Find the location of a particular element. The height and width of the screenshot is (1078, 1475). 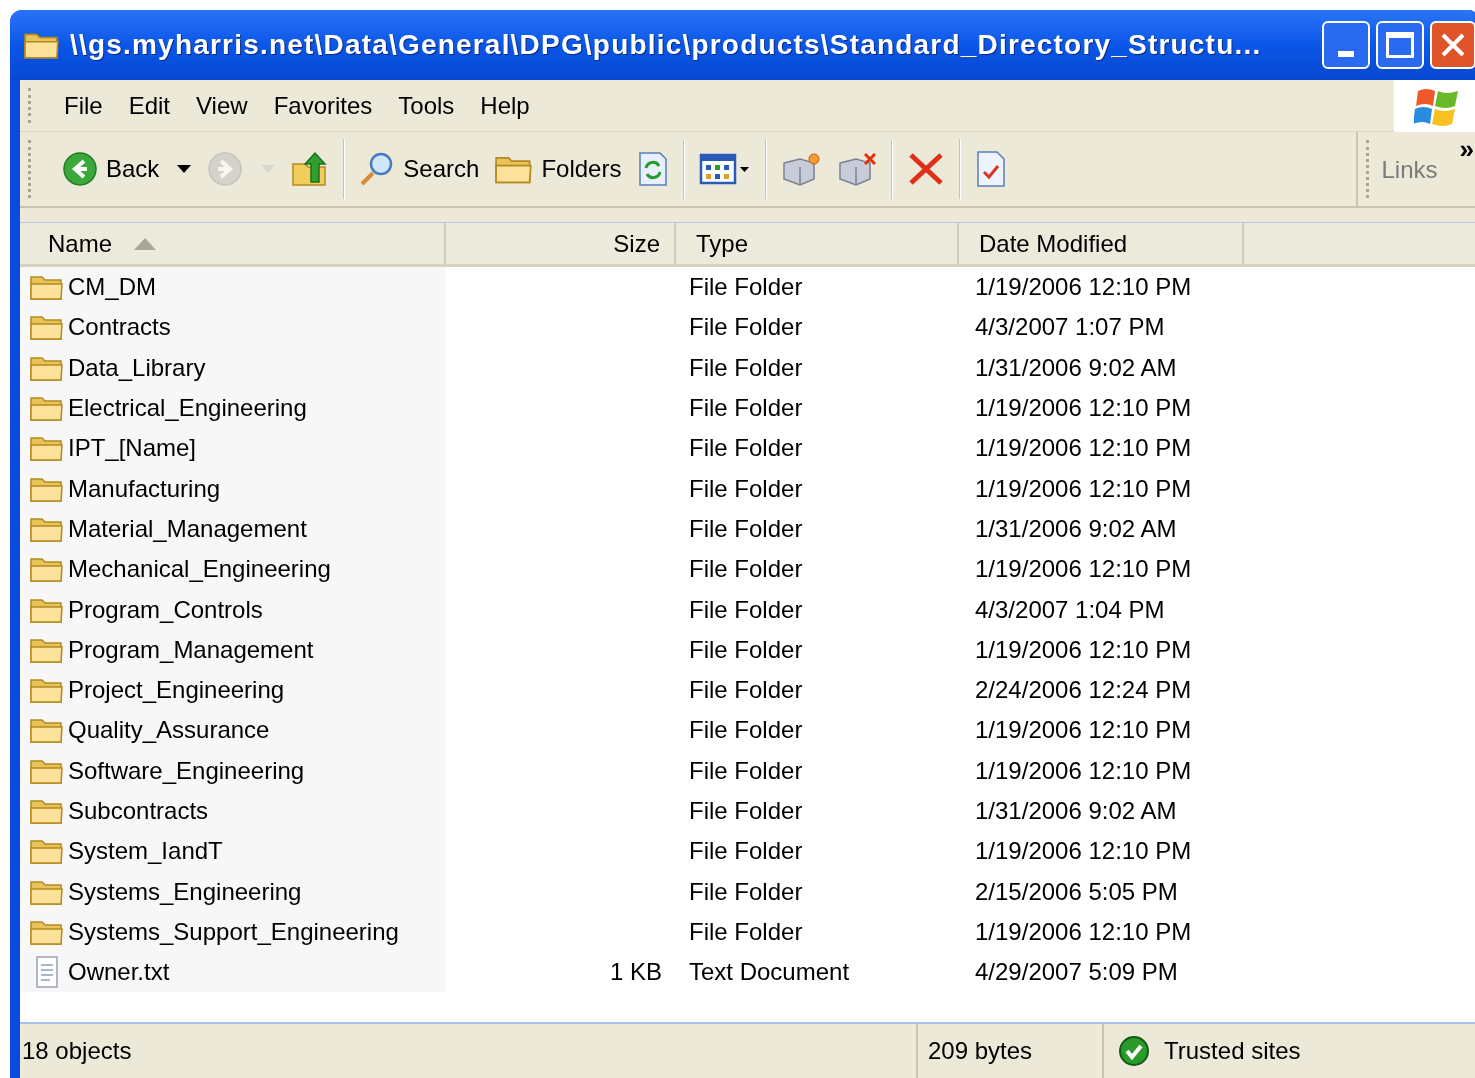

maximize-button is located at coordinates (1400, 45).